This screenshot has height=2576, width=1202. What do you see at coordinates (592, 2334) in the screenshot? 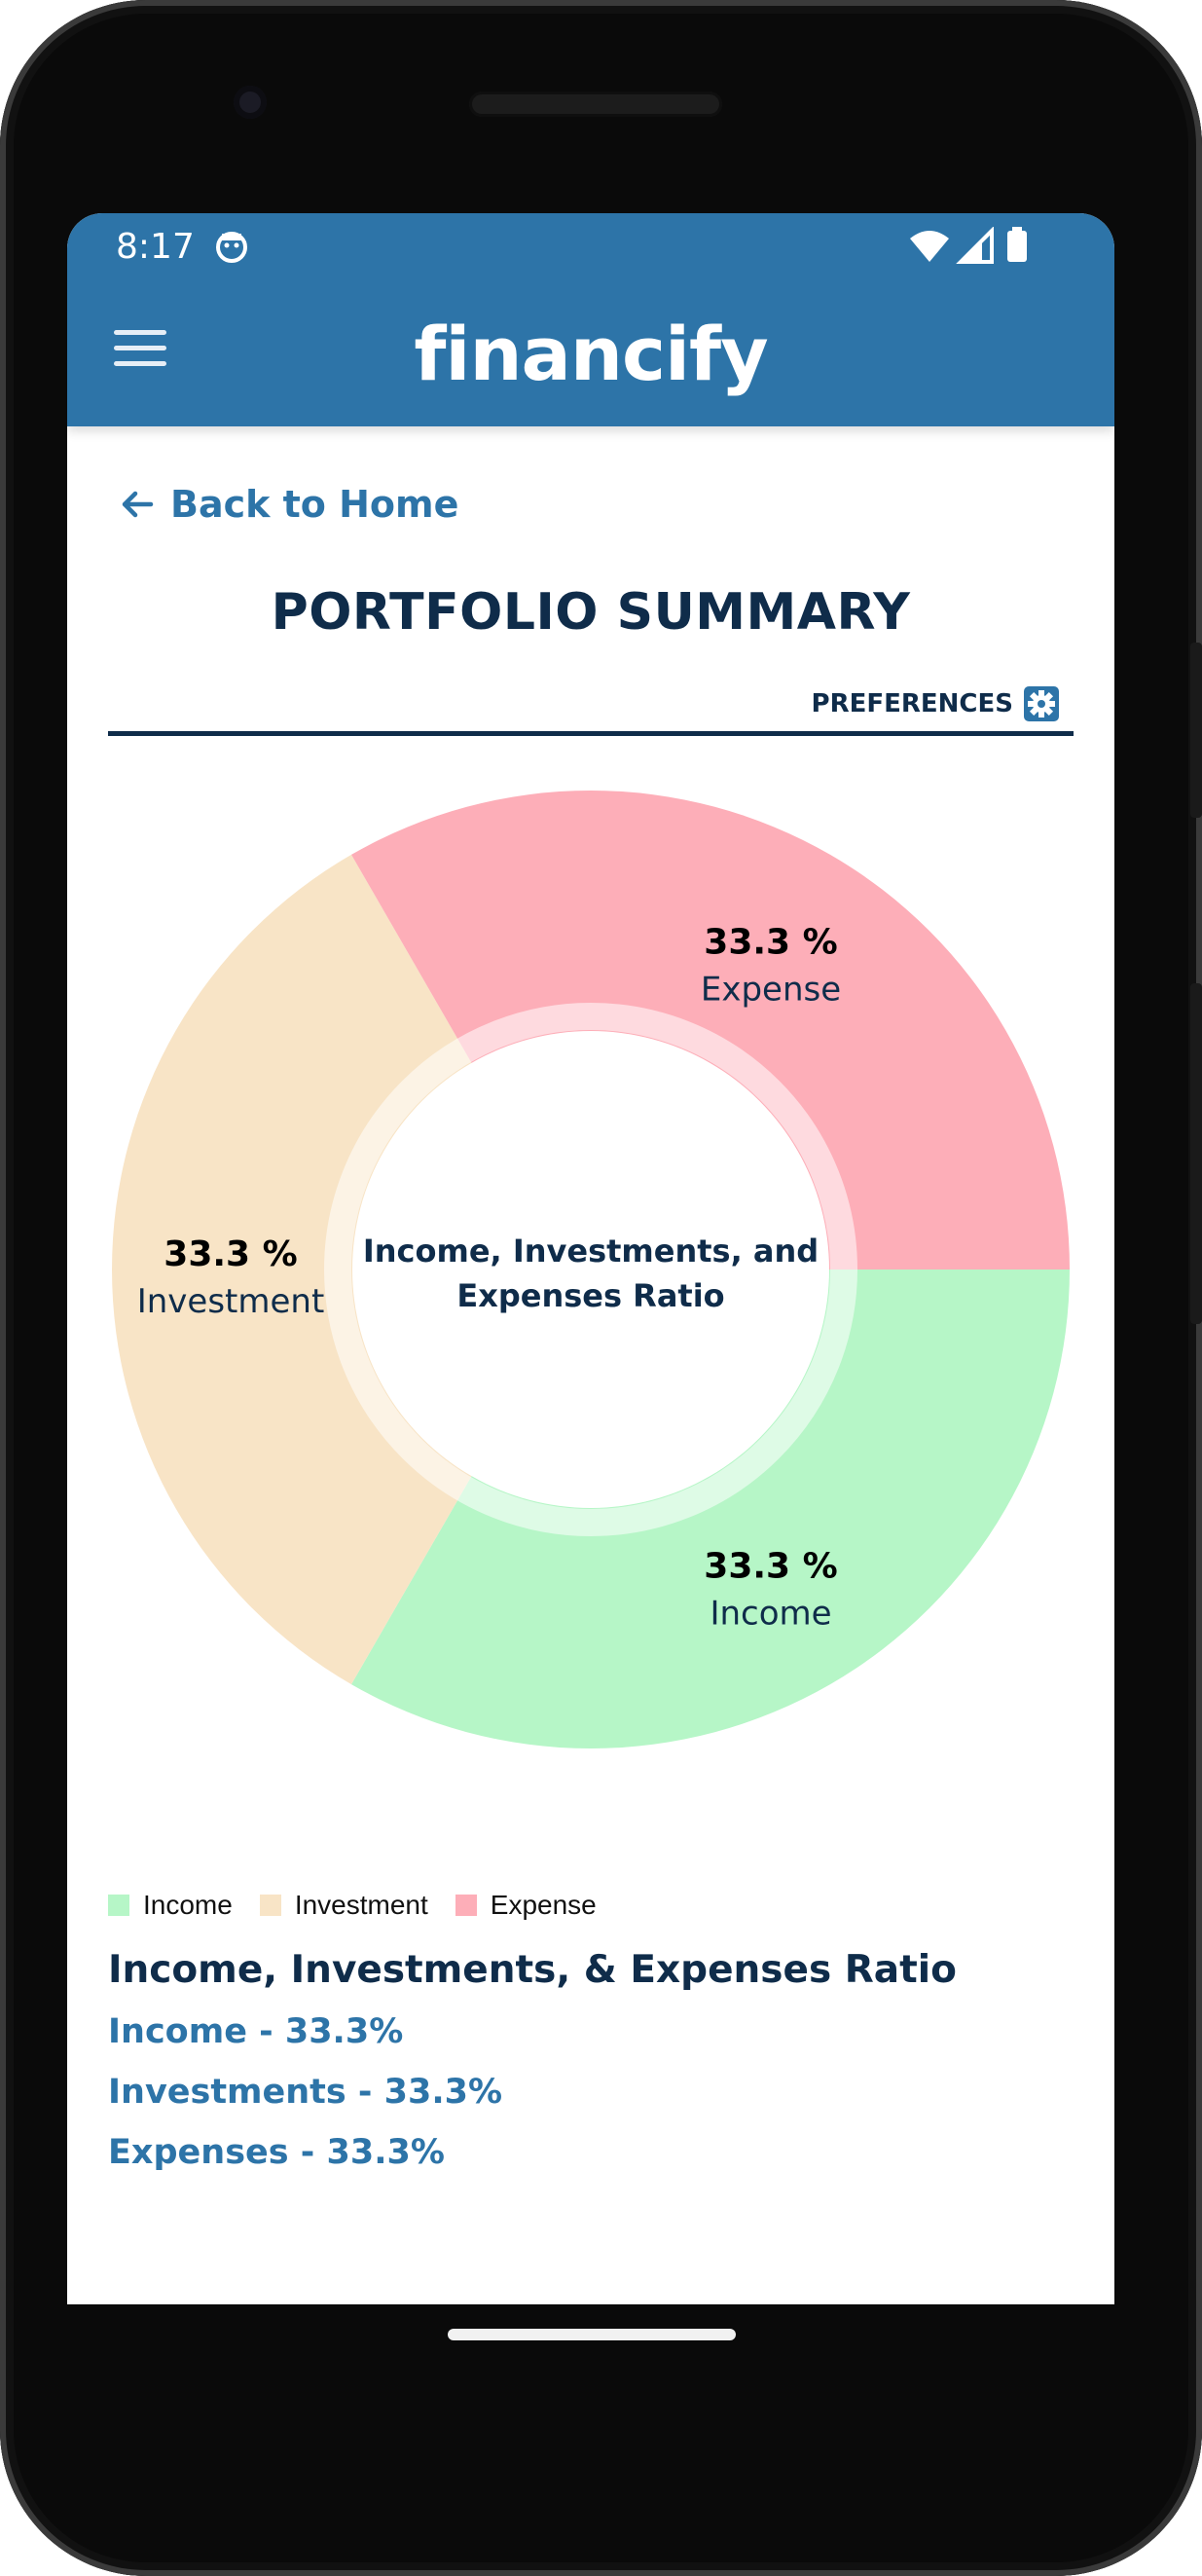
I see `home-indicator` at bounding box center [592, 2334].